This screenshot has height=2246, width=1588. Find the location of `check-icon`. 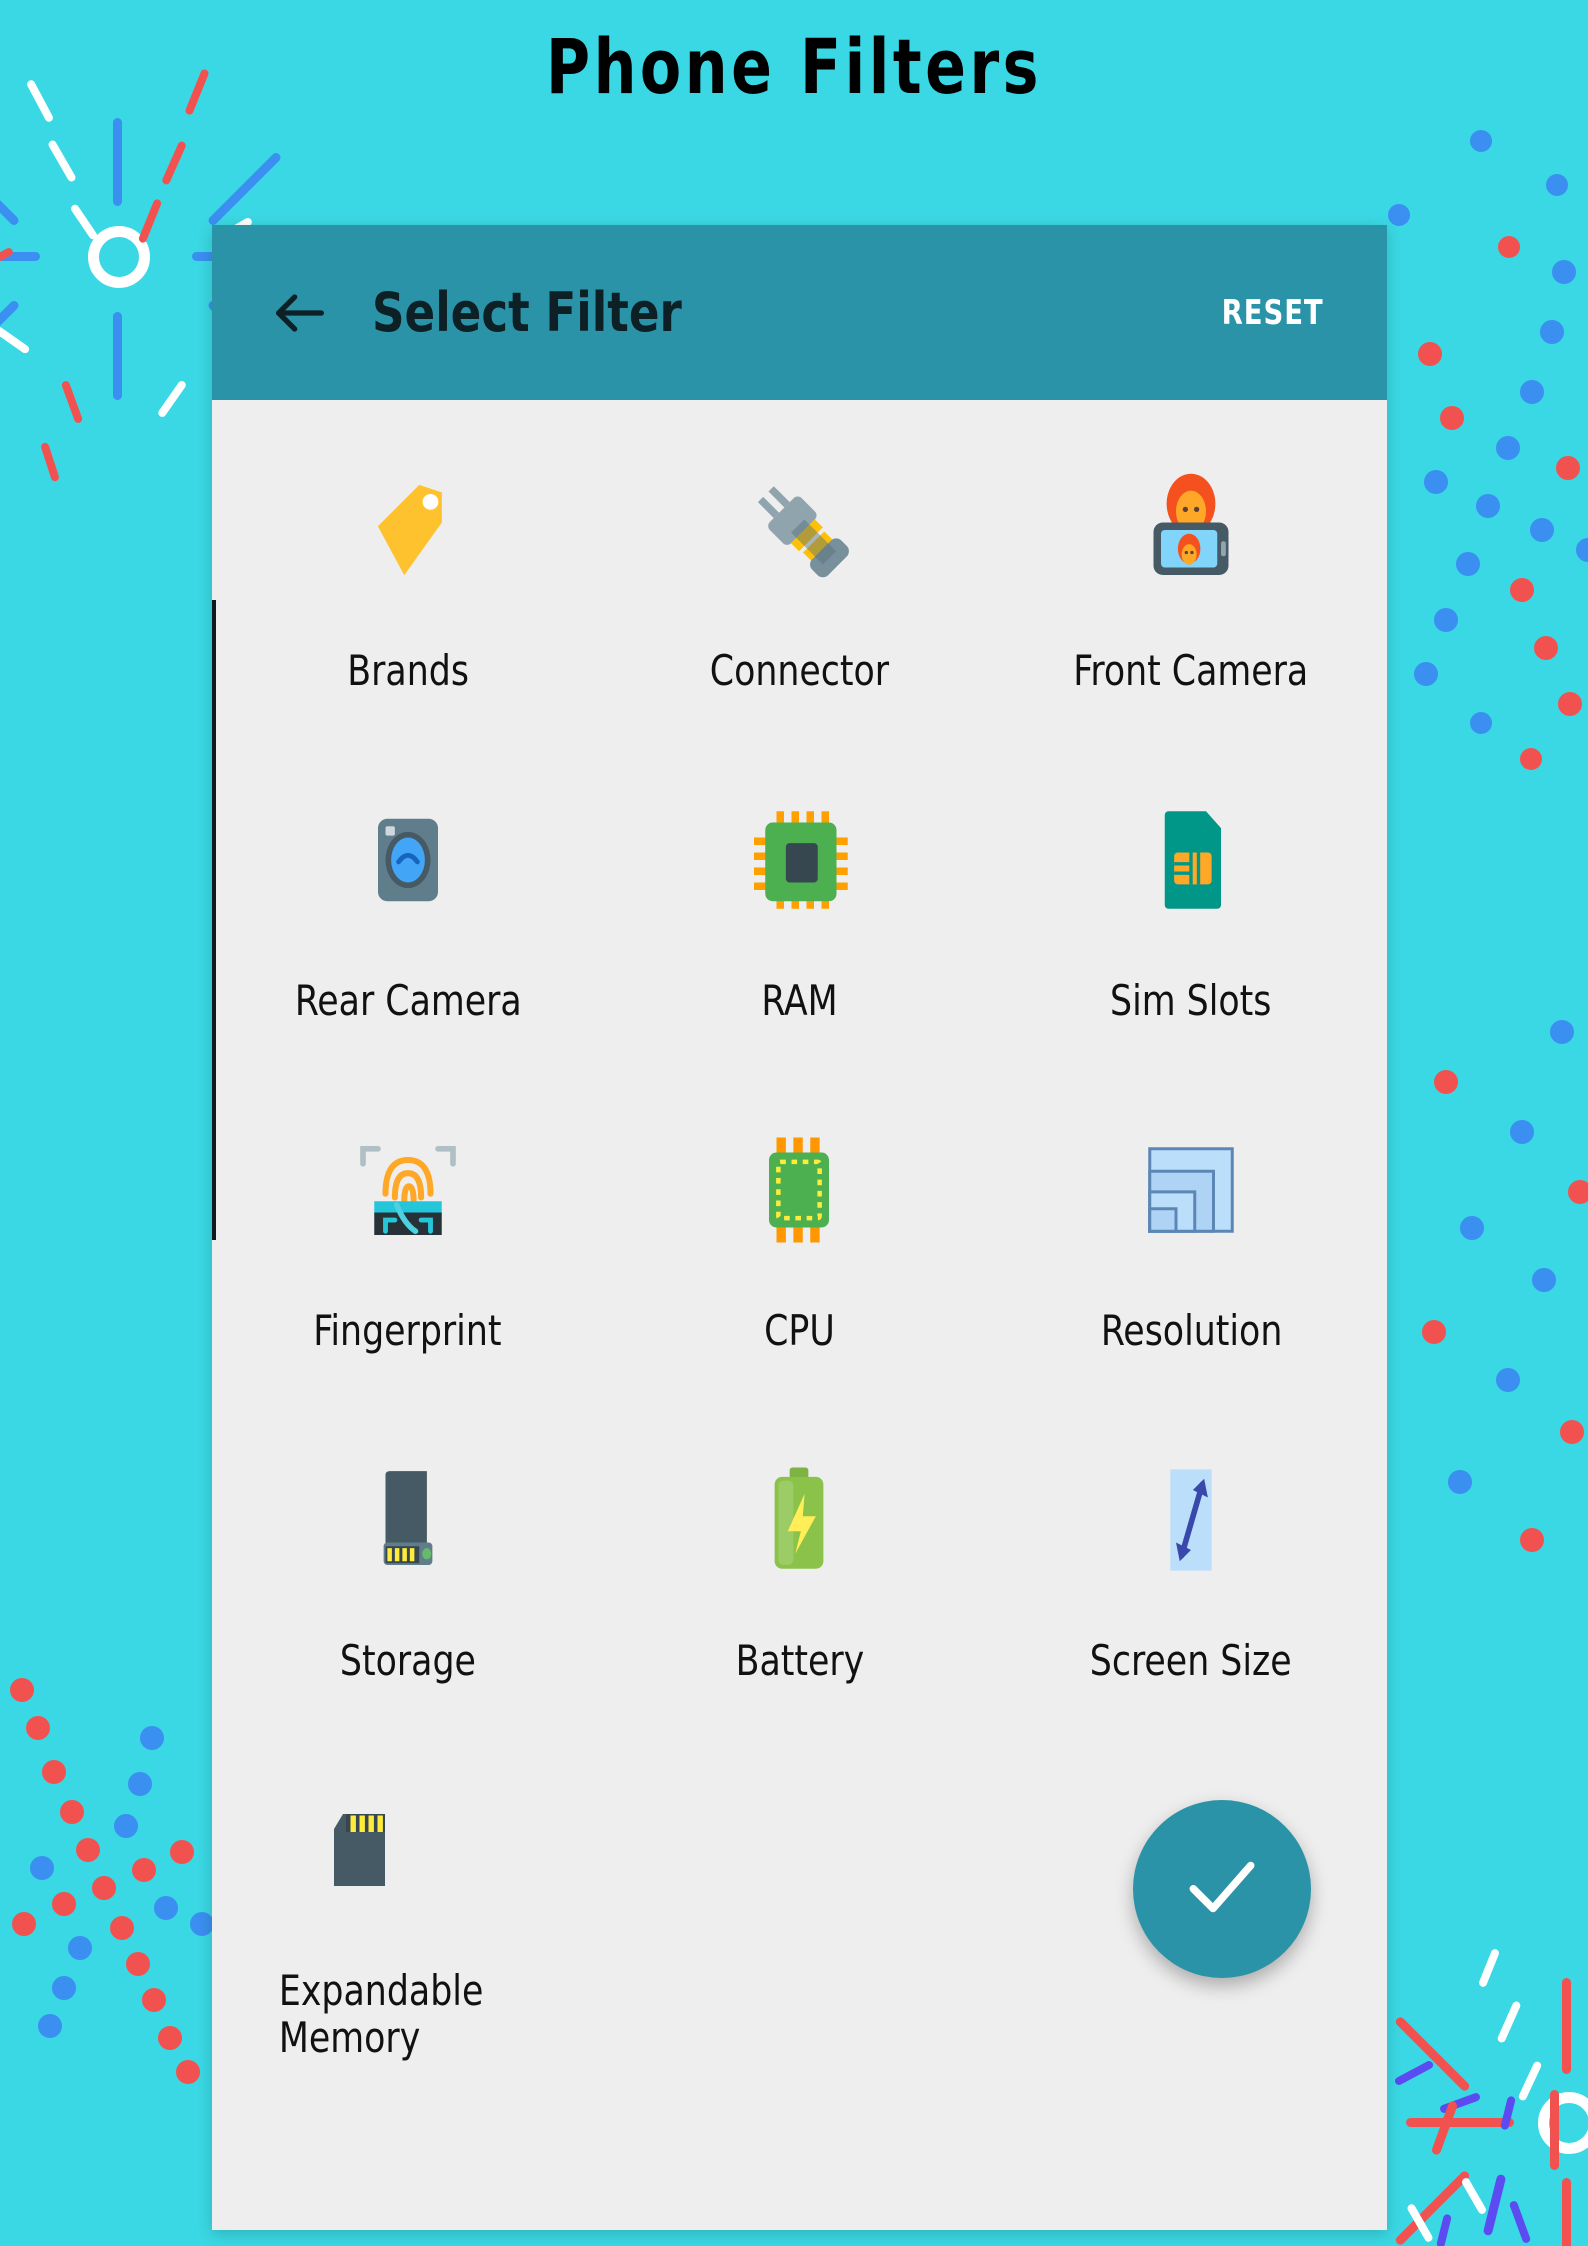

check-icon is located at coordinates (1222, 1889).